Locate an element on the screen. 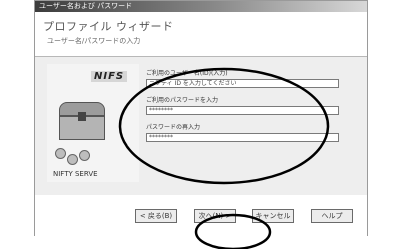 Image resolution: width=403 pixels, height=249 pixels. logo-panel: NIFS NIFTY SERVE is located at coordinates (93, 123).